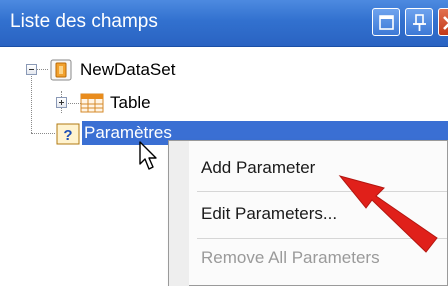 This screenshot has height=286, width=448. What do you see at coordinates (258, 168) in the screenshot?
I see `menu-item-add-parameter: Add Parameter` at bounding box center [258, 168].